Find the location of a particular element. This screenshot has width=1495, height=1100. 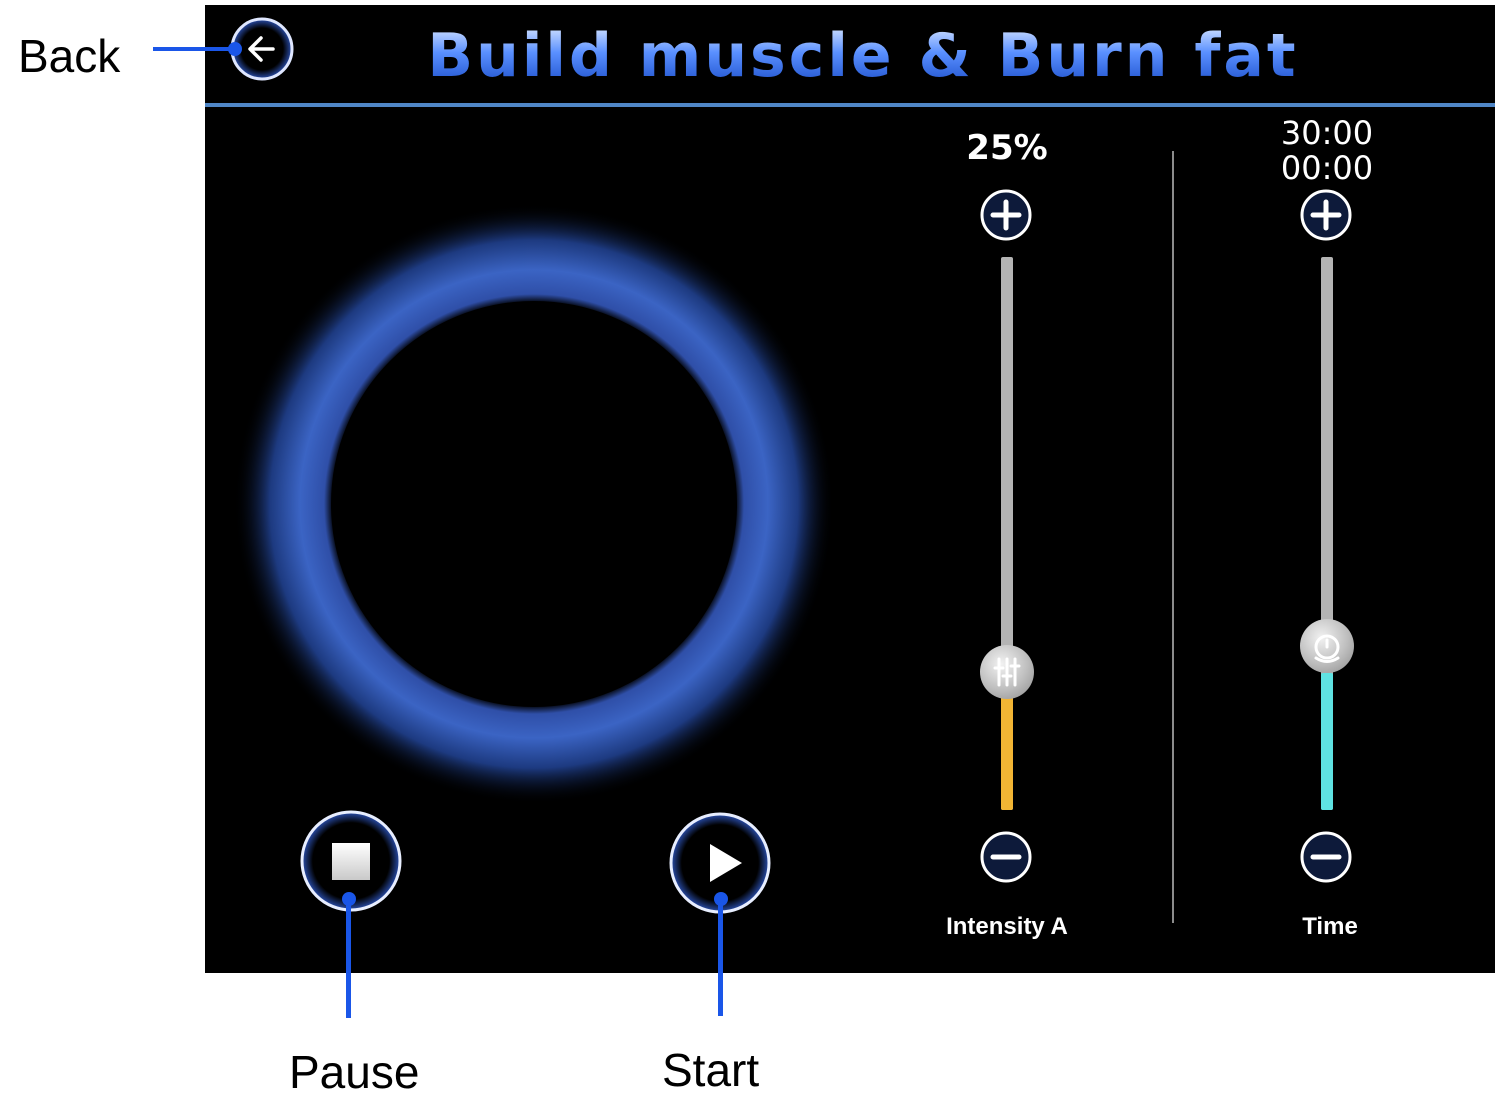

pause-callout-line is located at coordinates (348, 958).